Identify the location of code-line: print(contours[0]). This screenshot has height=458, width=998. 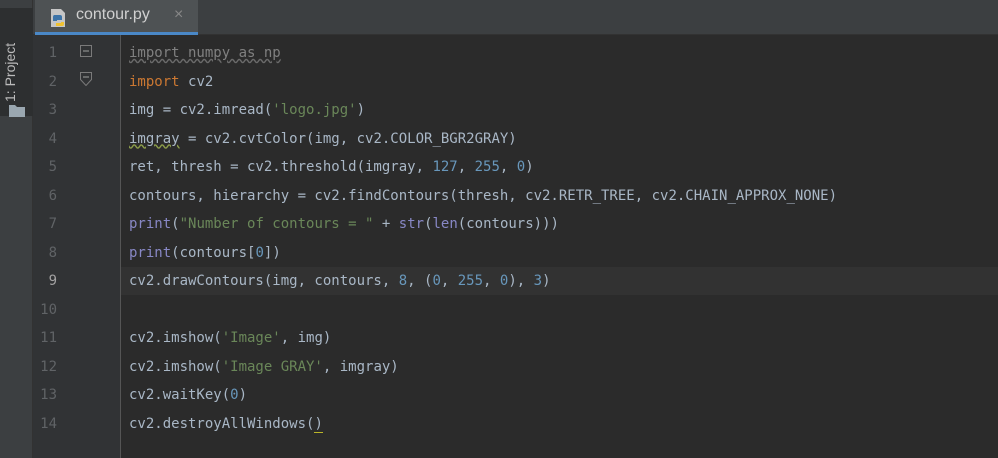
(205, 253).